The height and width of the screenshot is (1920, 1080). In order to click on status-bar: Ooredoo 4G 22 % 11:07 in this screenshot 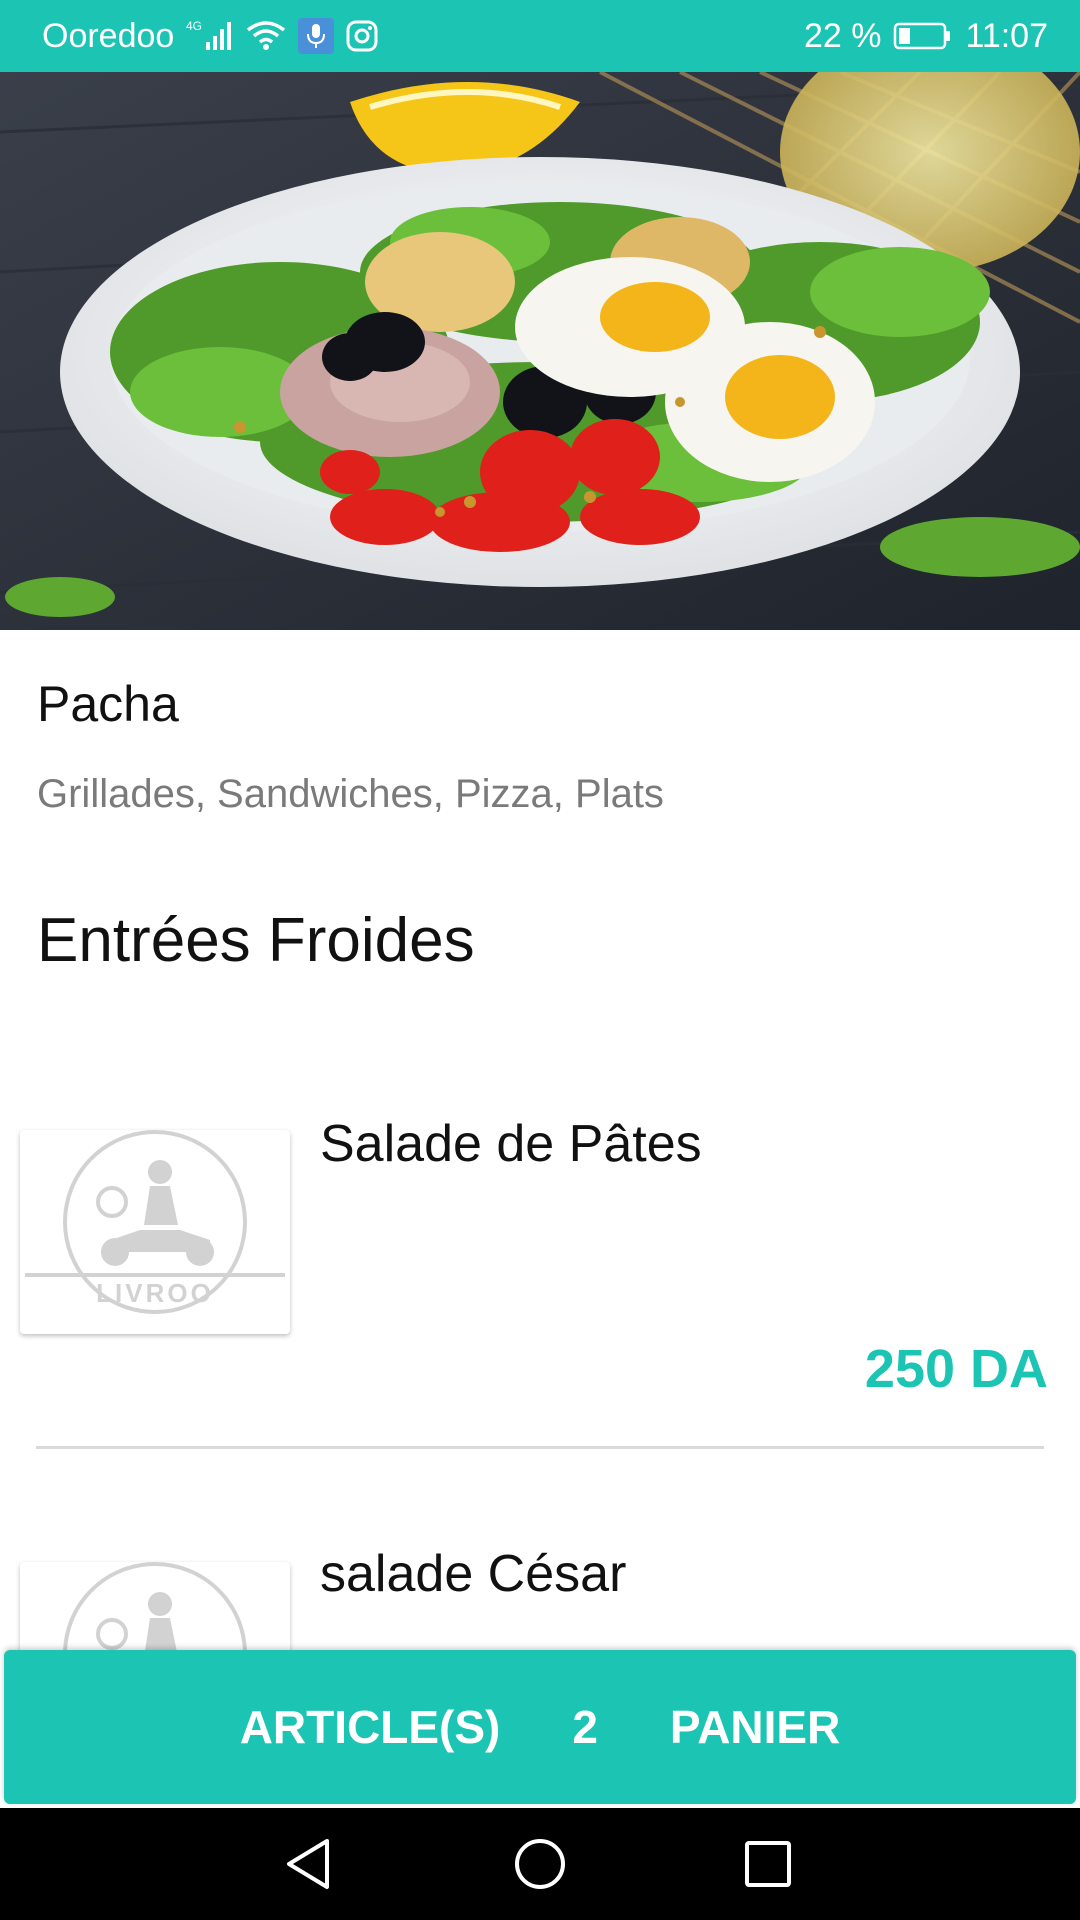, I will do `click(540, 36)`.